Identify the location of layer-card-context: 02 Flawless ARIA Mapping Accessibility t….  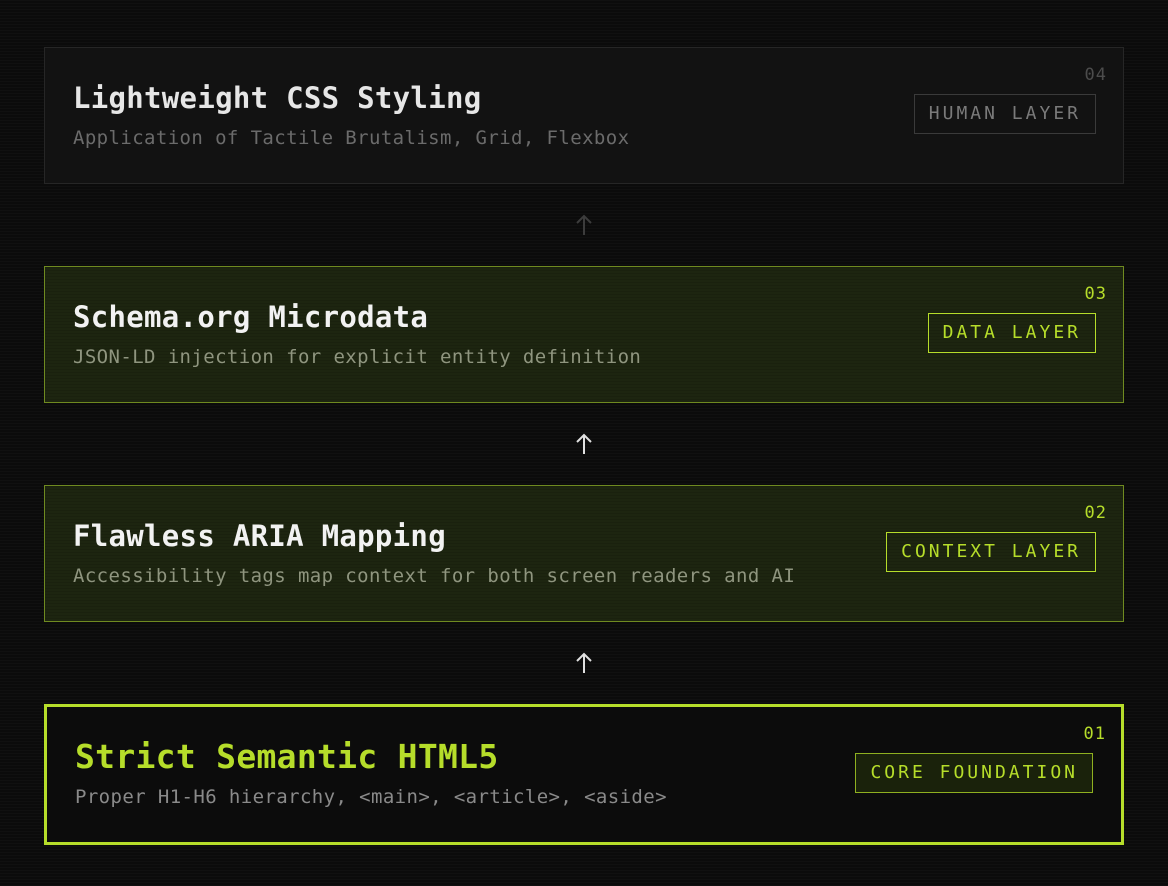
(584, 553).